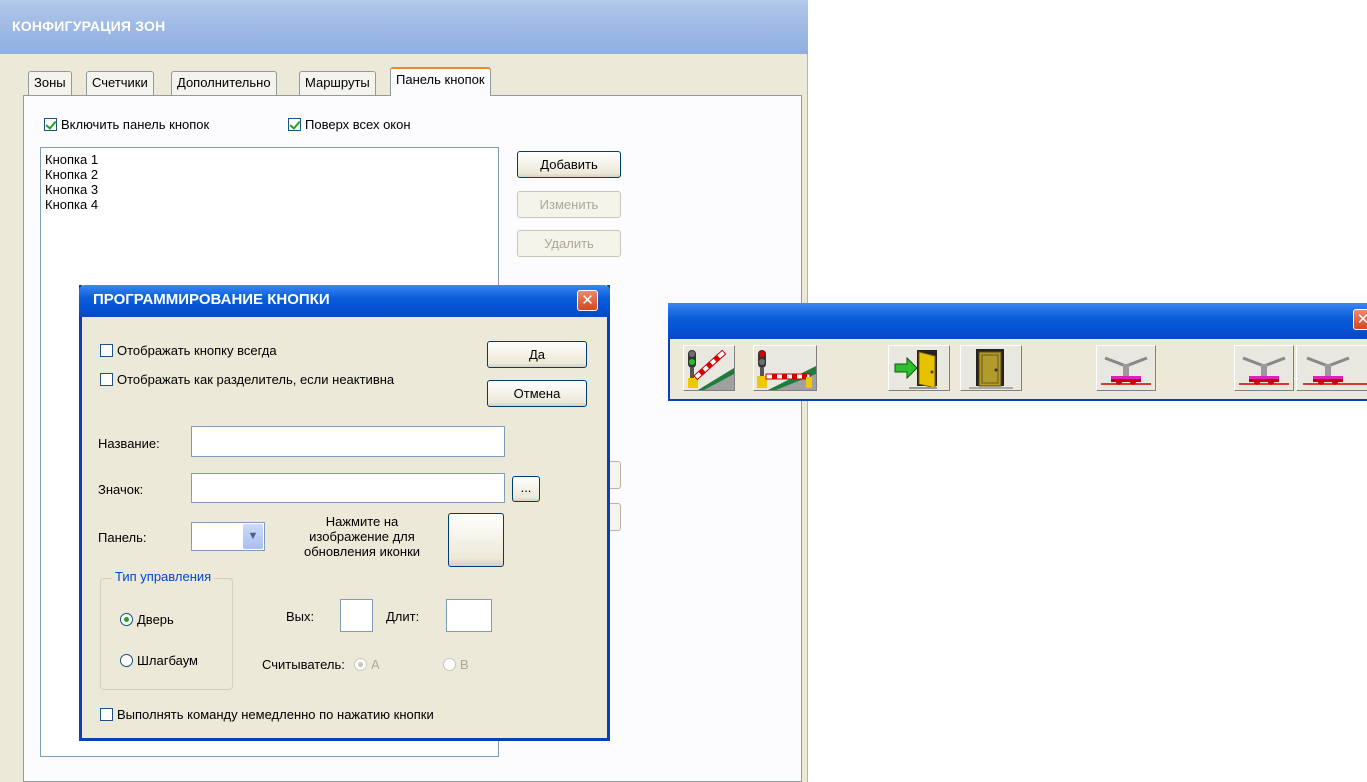 This screenshot has width=1367, height=782. I want to click on door-closed-icon, so click(991, 368).